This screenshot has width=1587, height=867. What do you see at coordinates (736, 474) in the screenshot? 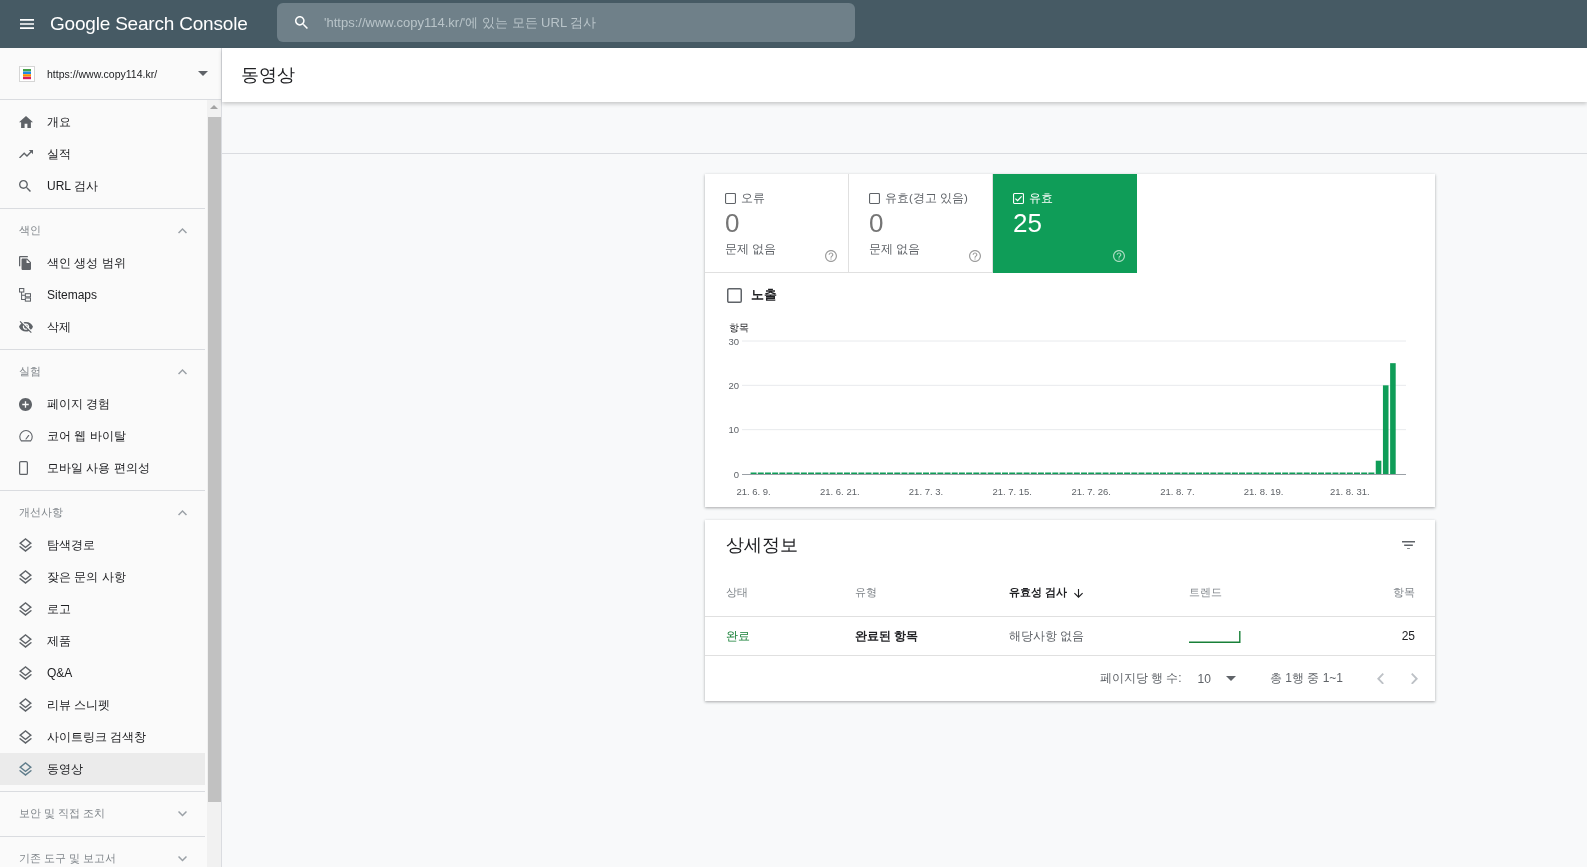
I see `y-tick-label: 0` at bounding box center [736, 474].